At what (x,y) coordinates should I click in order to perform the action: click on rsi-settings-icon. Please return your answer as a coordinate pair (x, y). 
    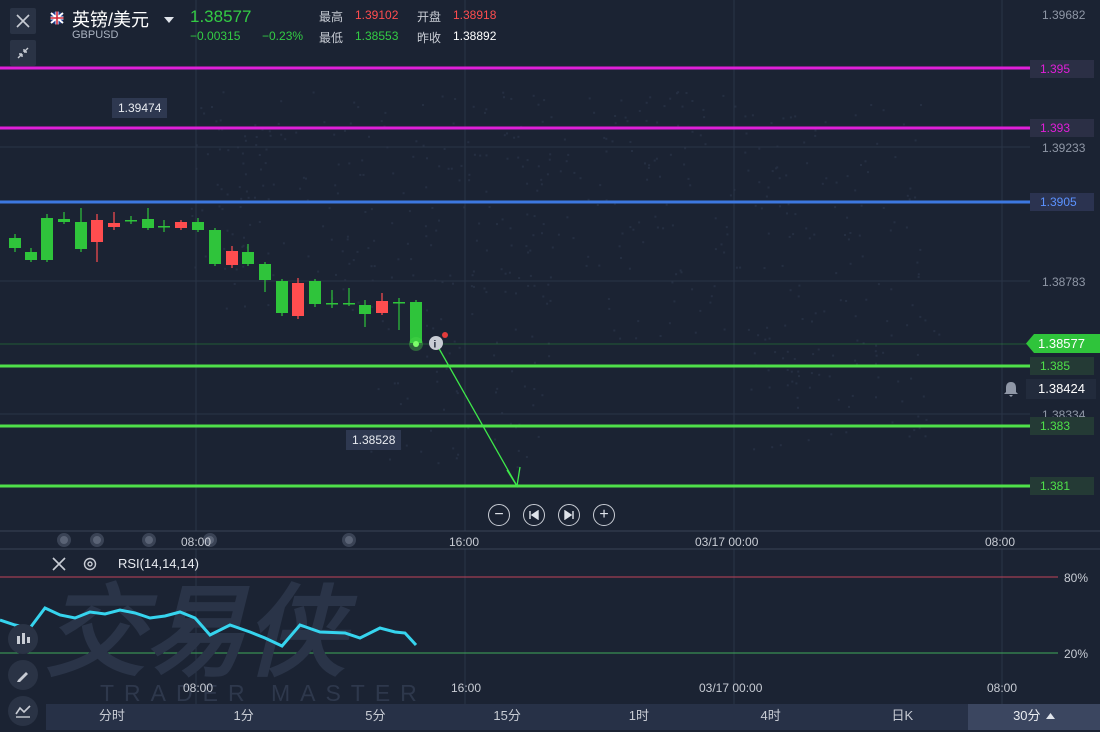
    Looking at the image, I should click on (90, 566).